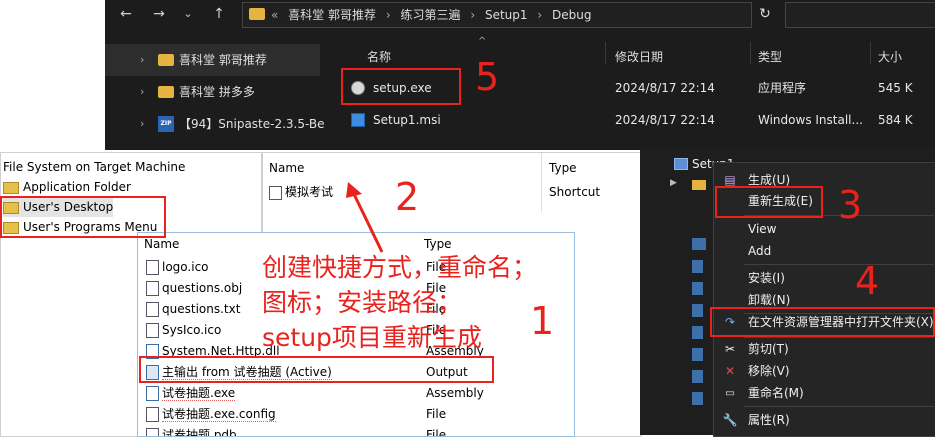  What do you see at coordinates (159, 14) in the screenshot?
I see `forward-arrow-icon: →` at bounding box center [159, 14].